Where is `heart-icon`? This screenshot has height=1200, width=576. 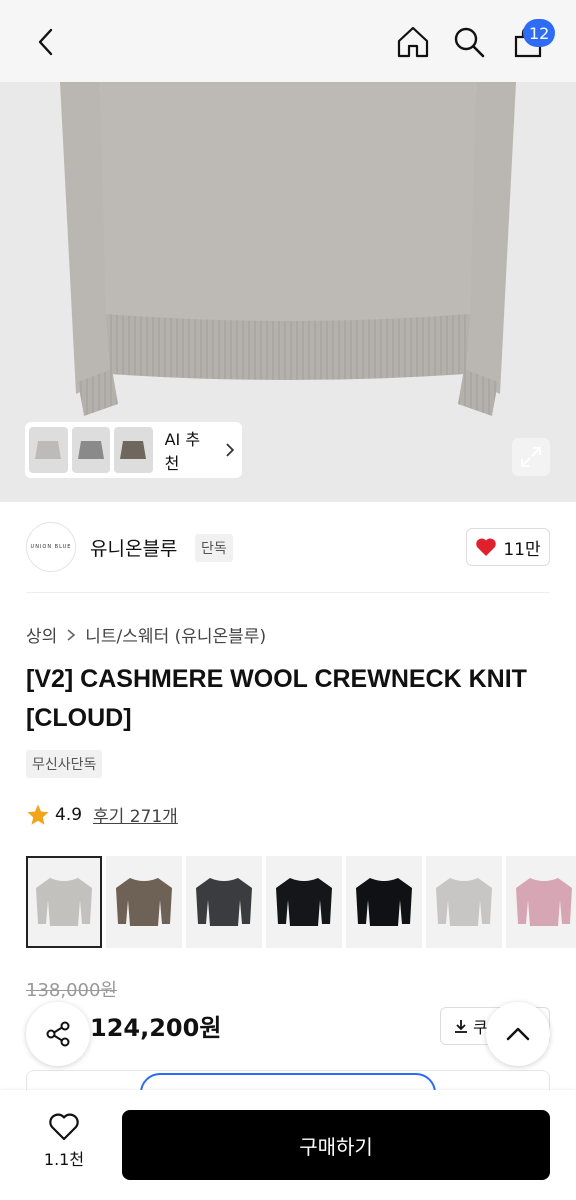
heart-icon is located at coordinates (486, 547).